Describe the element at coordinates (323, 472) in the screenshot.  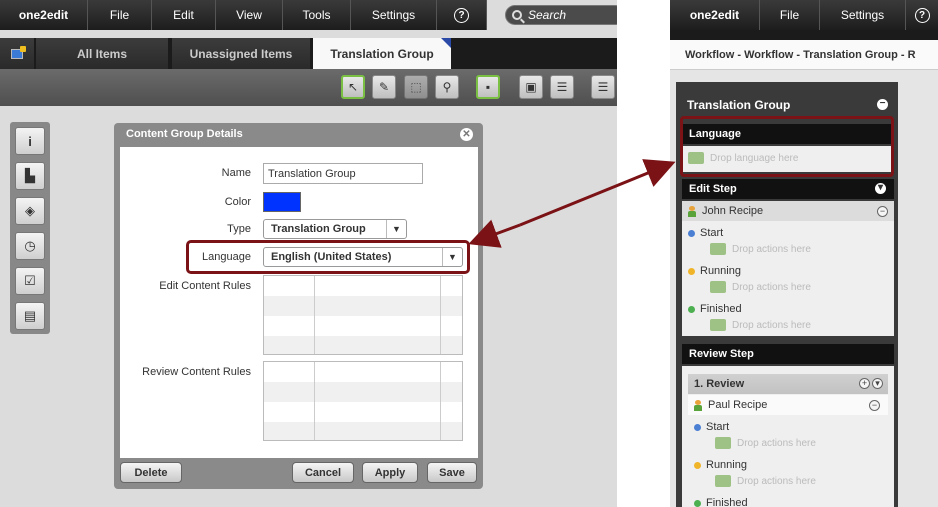
I see `cancel-button: Cancel` at that location.